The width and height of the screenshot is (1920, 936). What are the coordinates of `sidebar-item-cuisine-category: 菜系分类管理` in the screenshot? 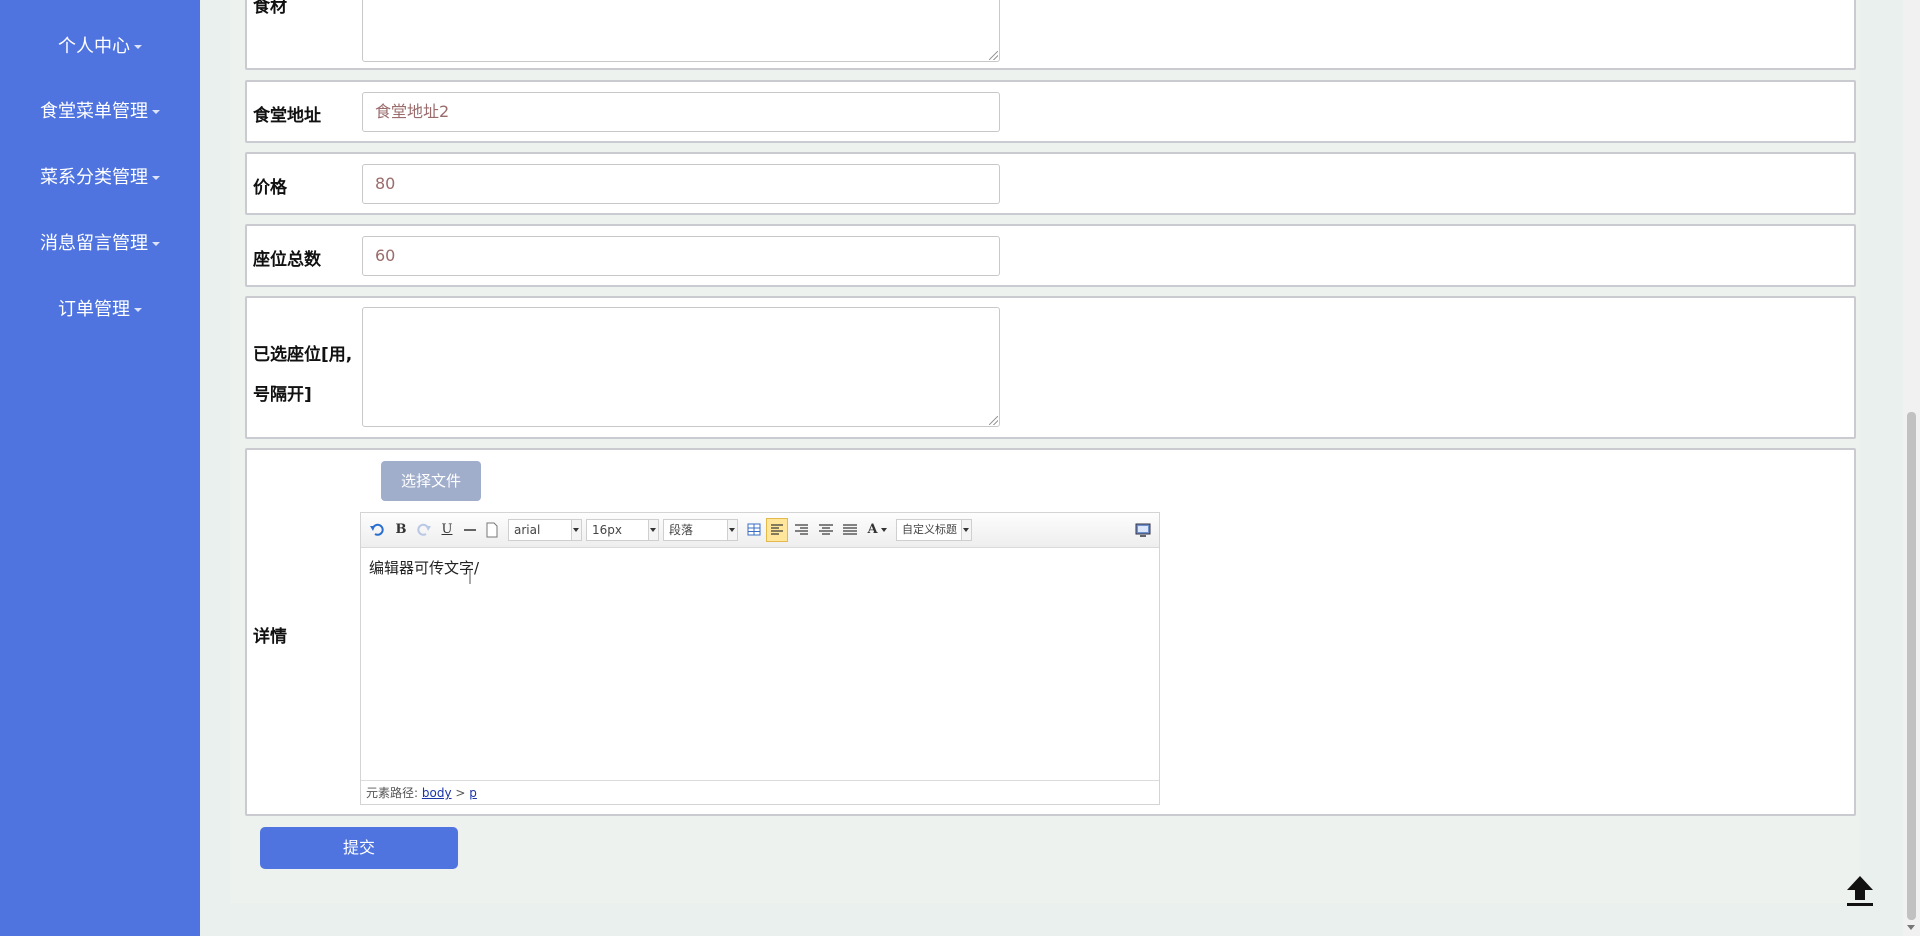 It's located at (100, 178).